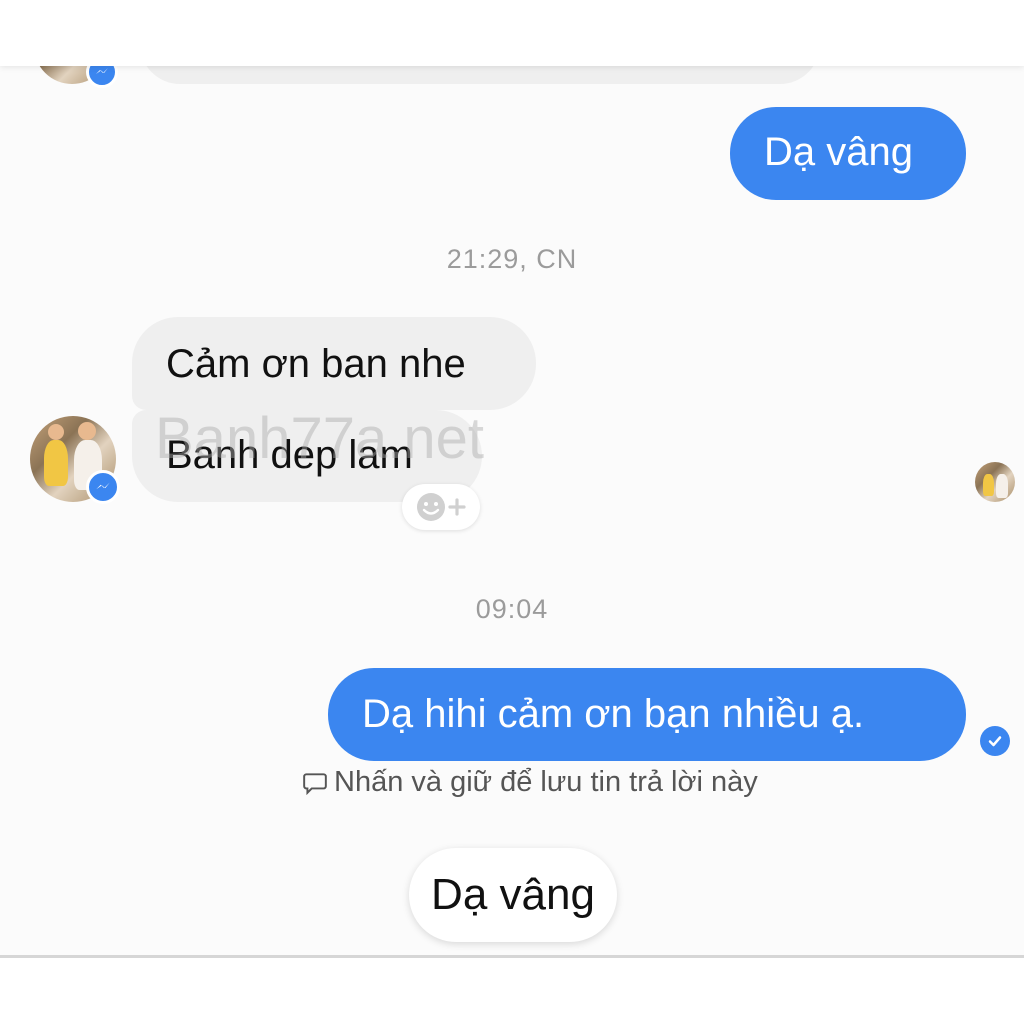  I want to click on speech-bubble-icon, so click(315, 783).